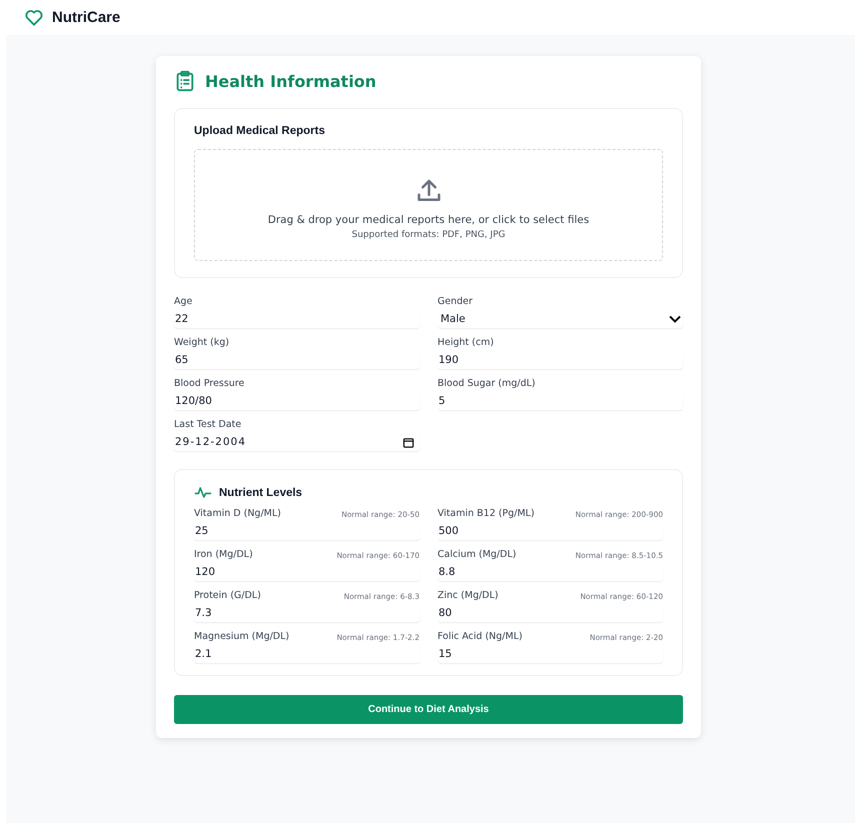  Describe the element at coordinates (260, 131) in the screenshot. I see `upload-title: Upload Medical Reports` at that location.